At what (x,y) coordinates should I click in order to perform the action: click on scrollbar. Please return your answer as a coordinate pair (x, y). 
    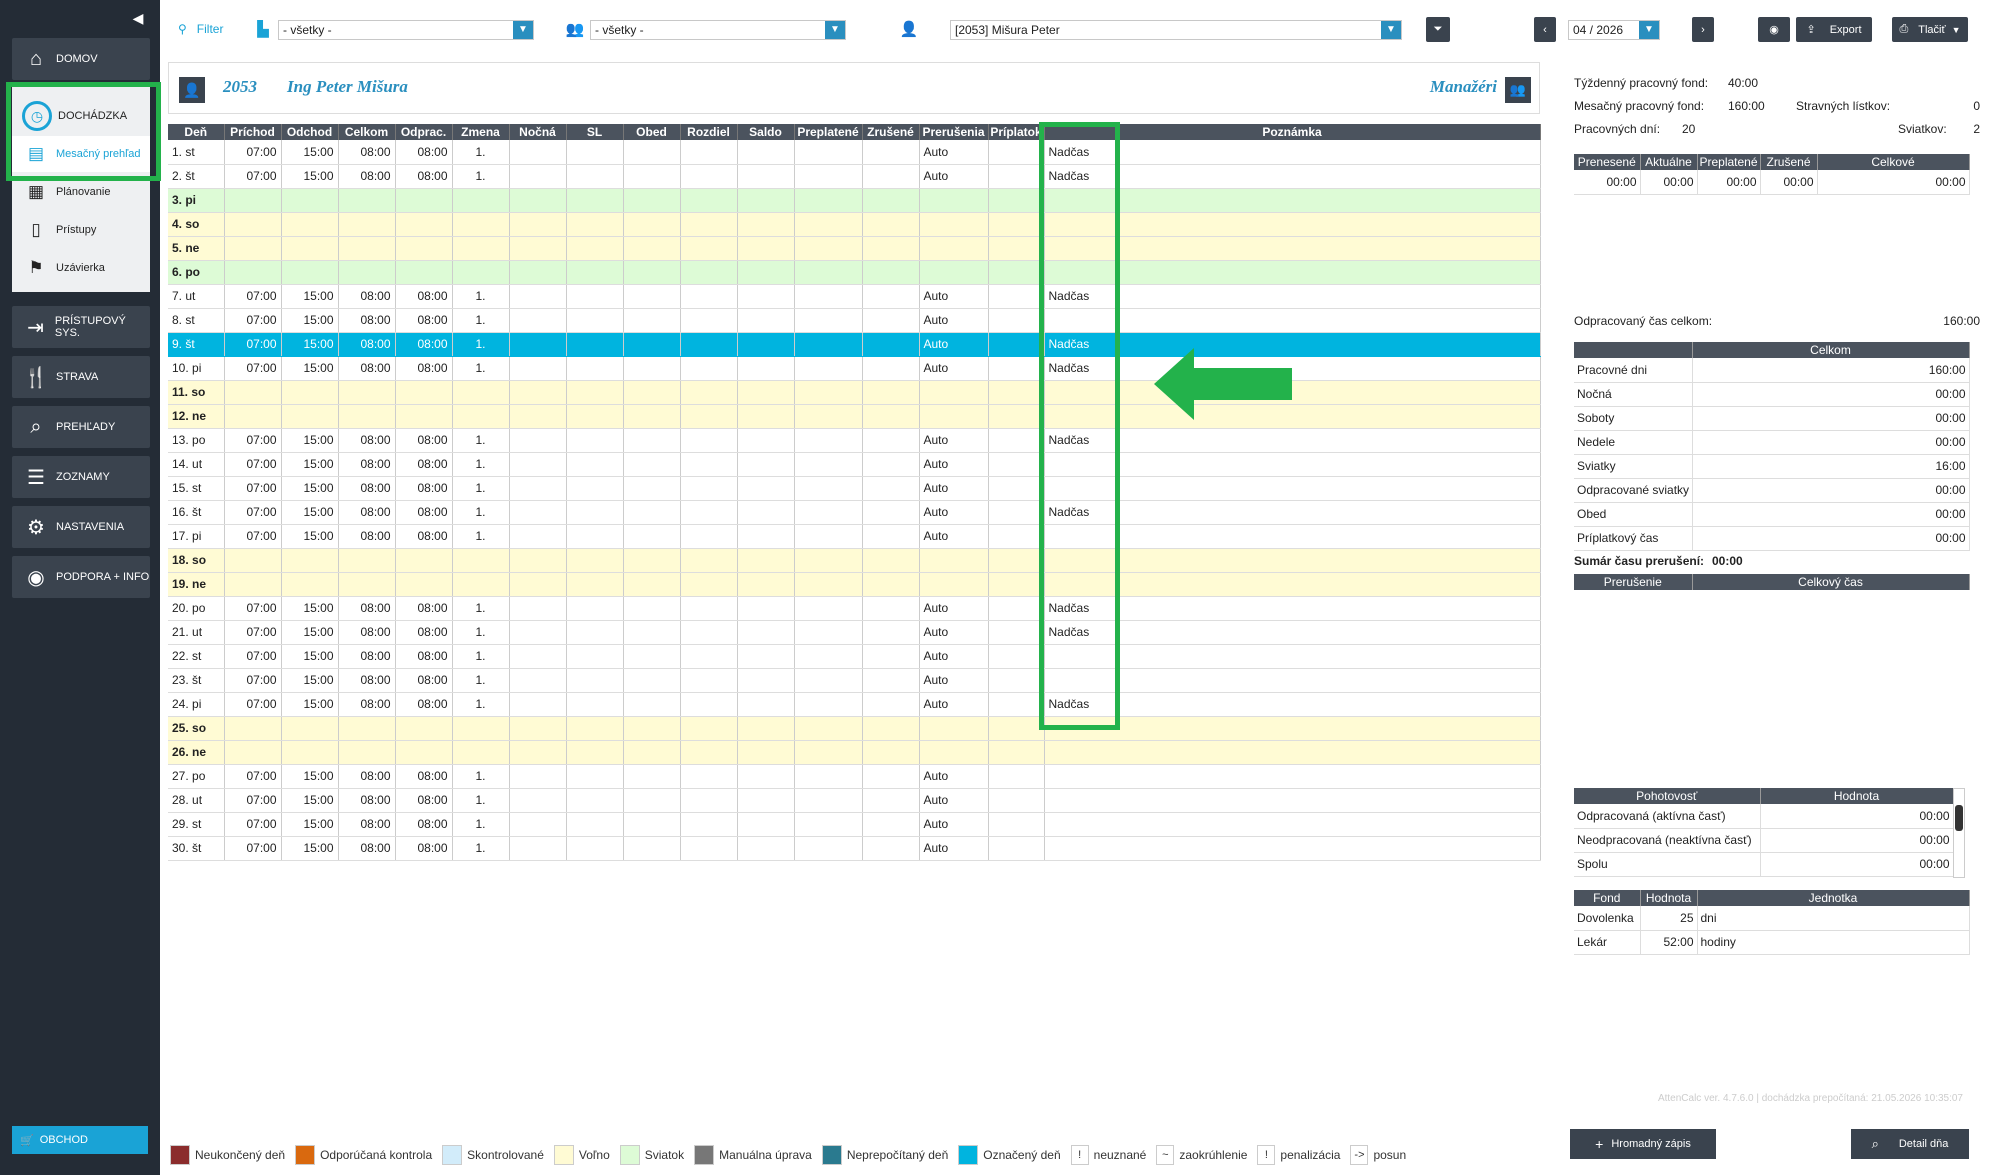
    Looking at the image, I should click on (1959, 833).